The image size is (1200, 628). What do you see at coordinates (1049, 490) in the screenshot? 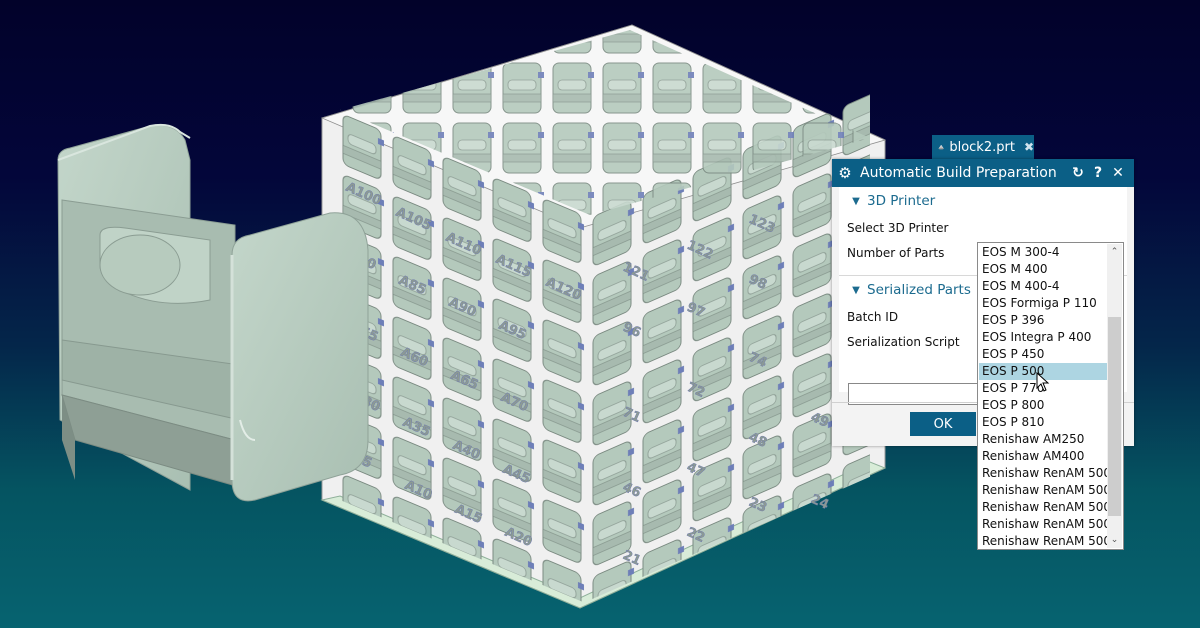
I see `printer-option: Renishaw RenAM 500S` at bounding box center [1049, 490].